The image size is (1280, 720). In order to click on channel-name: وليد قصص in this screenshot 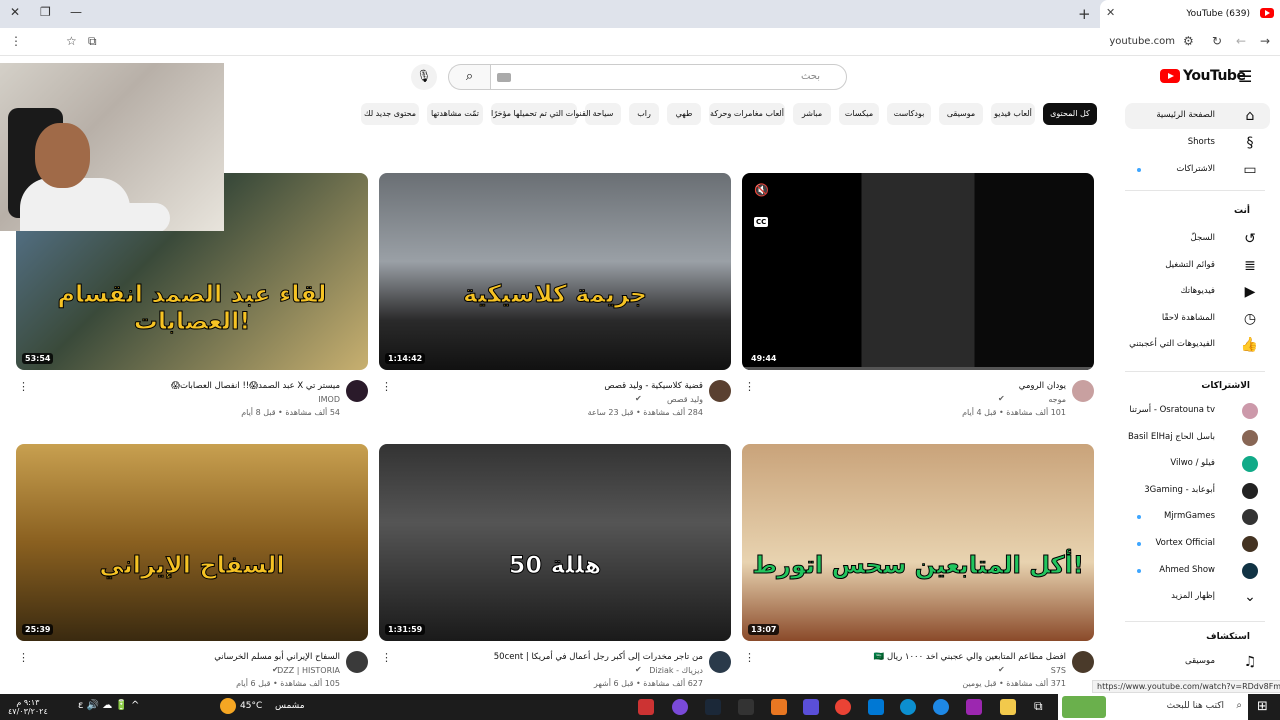, I will do `click(685, 399)`.